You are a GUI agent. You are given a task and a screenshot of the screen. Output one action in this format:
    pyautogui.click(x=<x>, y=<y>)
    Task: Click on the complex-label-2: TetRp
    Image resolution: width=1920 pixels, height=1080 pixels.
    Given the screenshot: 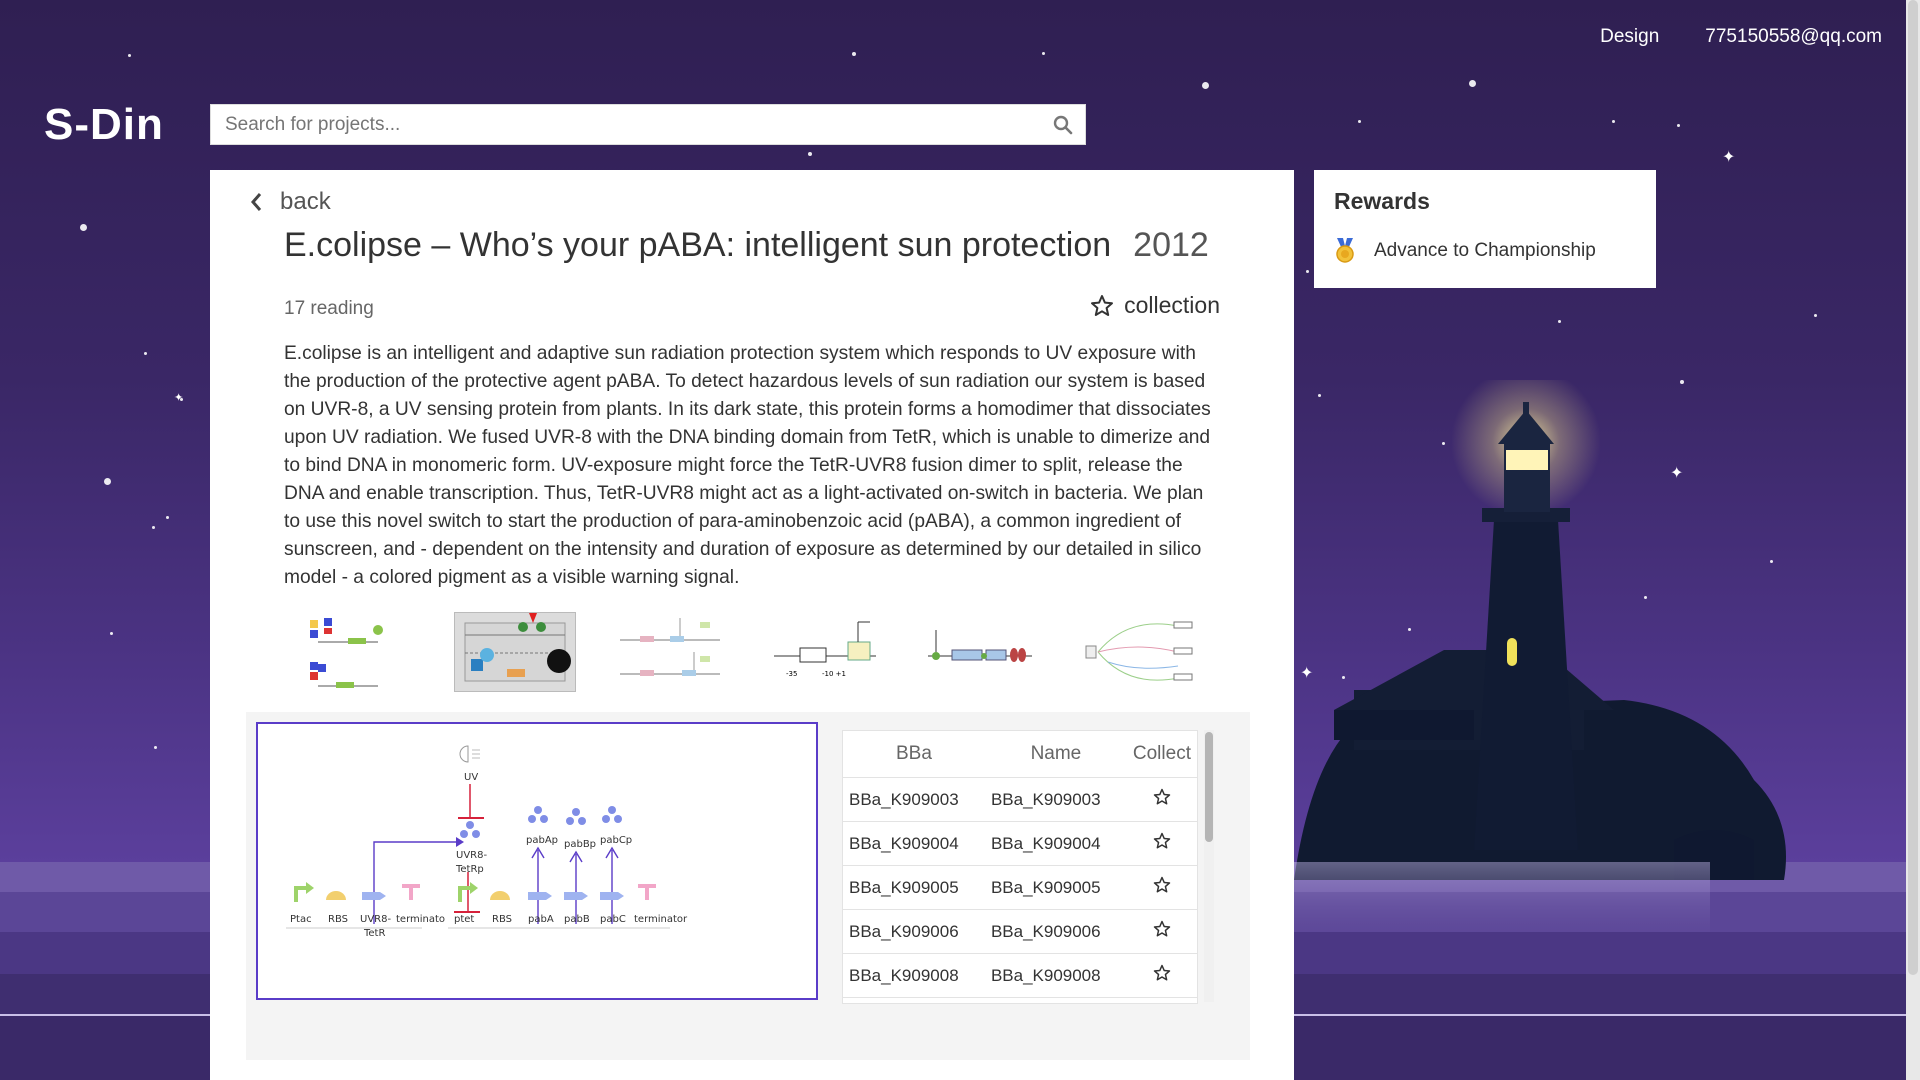 What is the action you would take?
    pyautogui.click(x=469, y=869)
    